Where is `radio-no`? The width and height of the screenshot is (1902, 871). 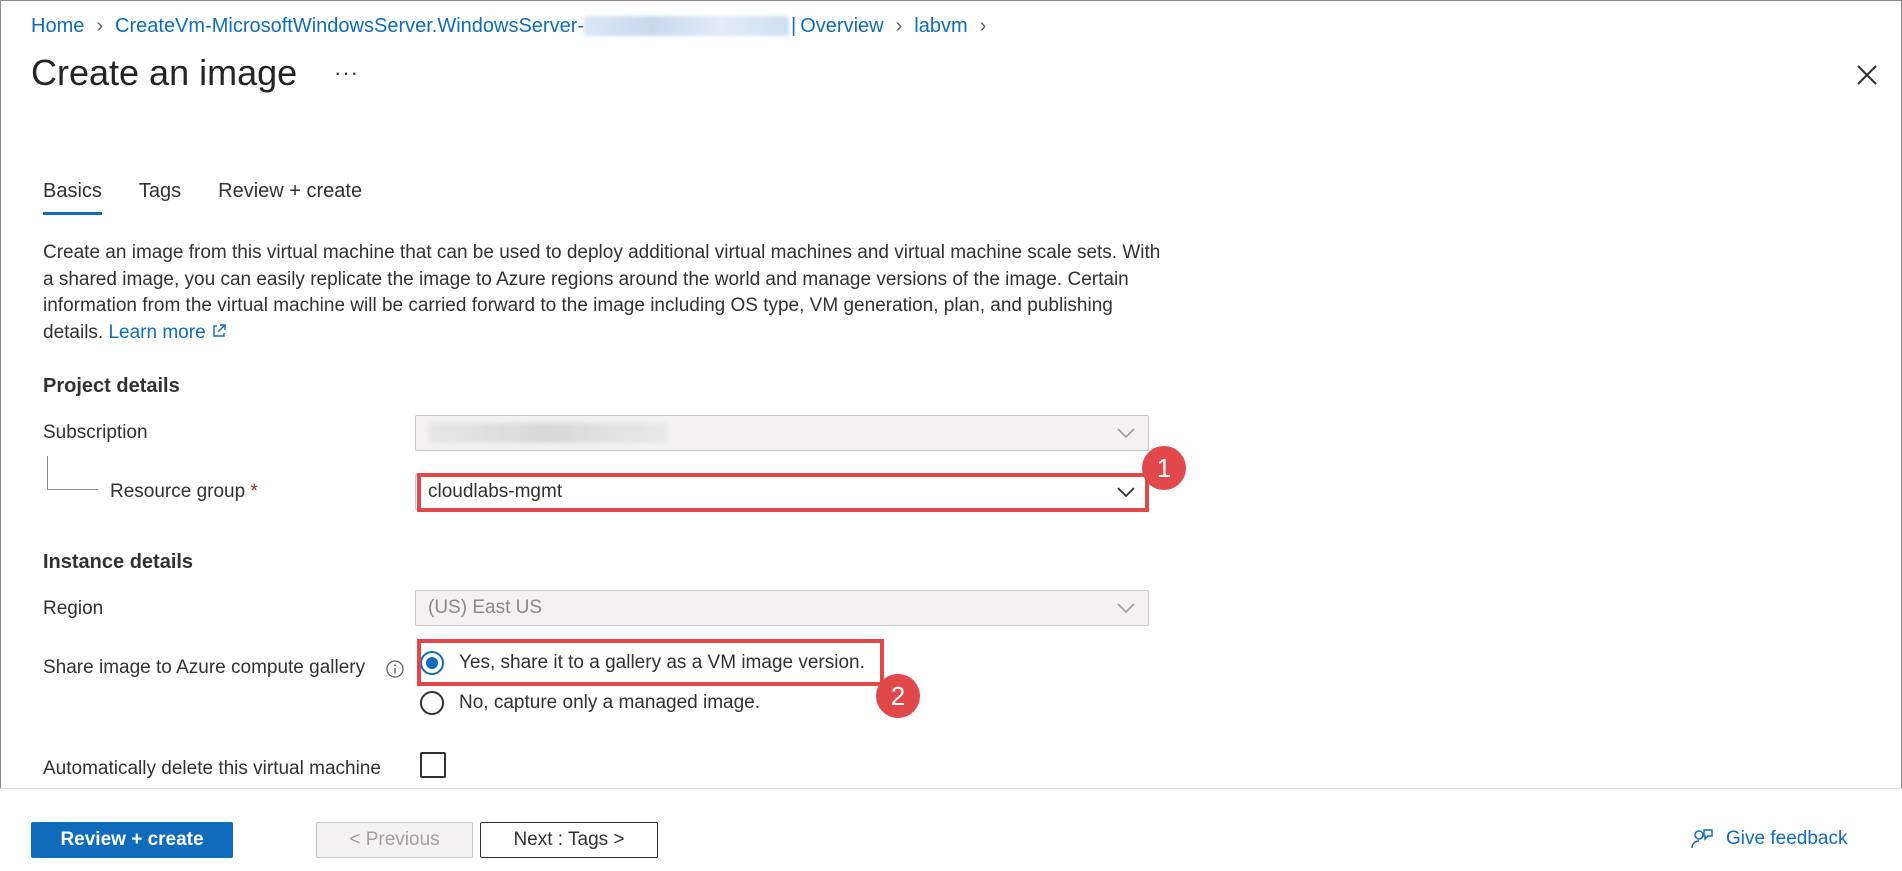
radio-no is located at coordinates (432, 703).